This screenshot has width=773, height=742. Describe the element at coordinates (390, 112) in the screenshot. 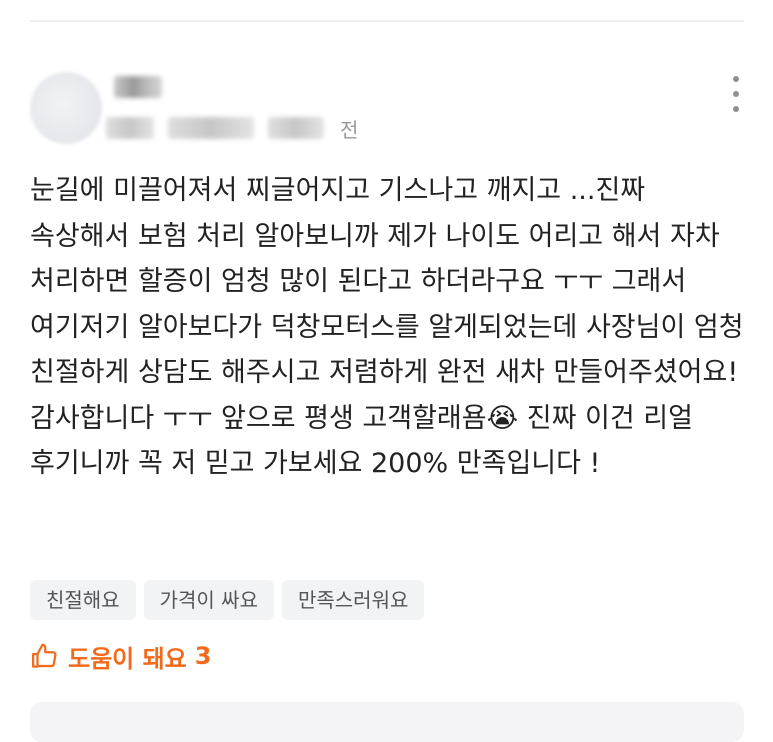

I see `review-header: ■■ ■■■ ■■■ ■■ ■■■ 전` at that location.